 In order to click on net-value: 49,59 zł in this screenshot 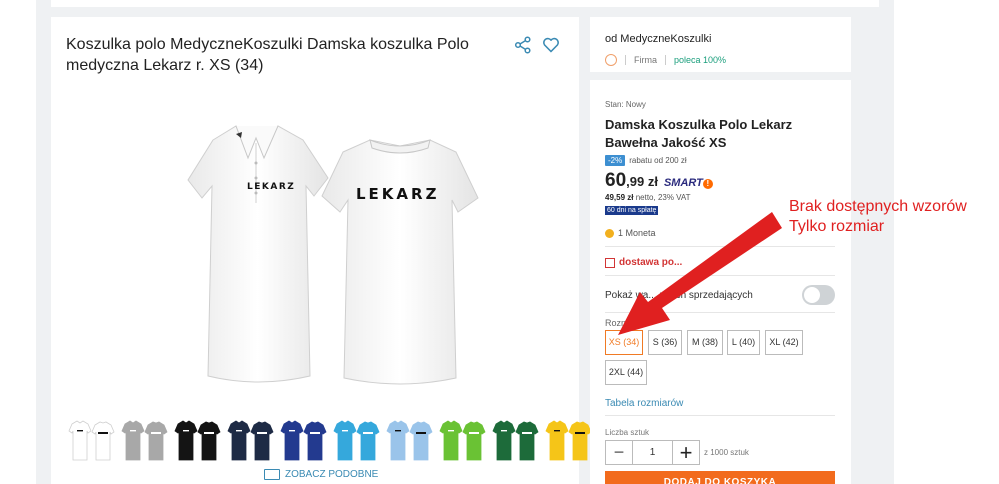, I will do `click(619, 197)`.